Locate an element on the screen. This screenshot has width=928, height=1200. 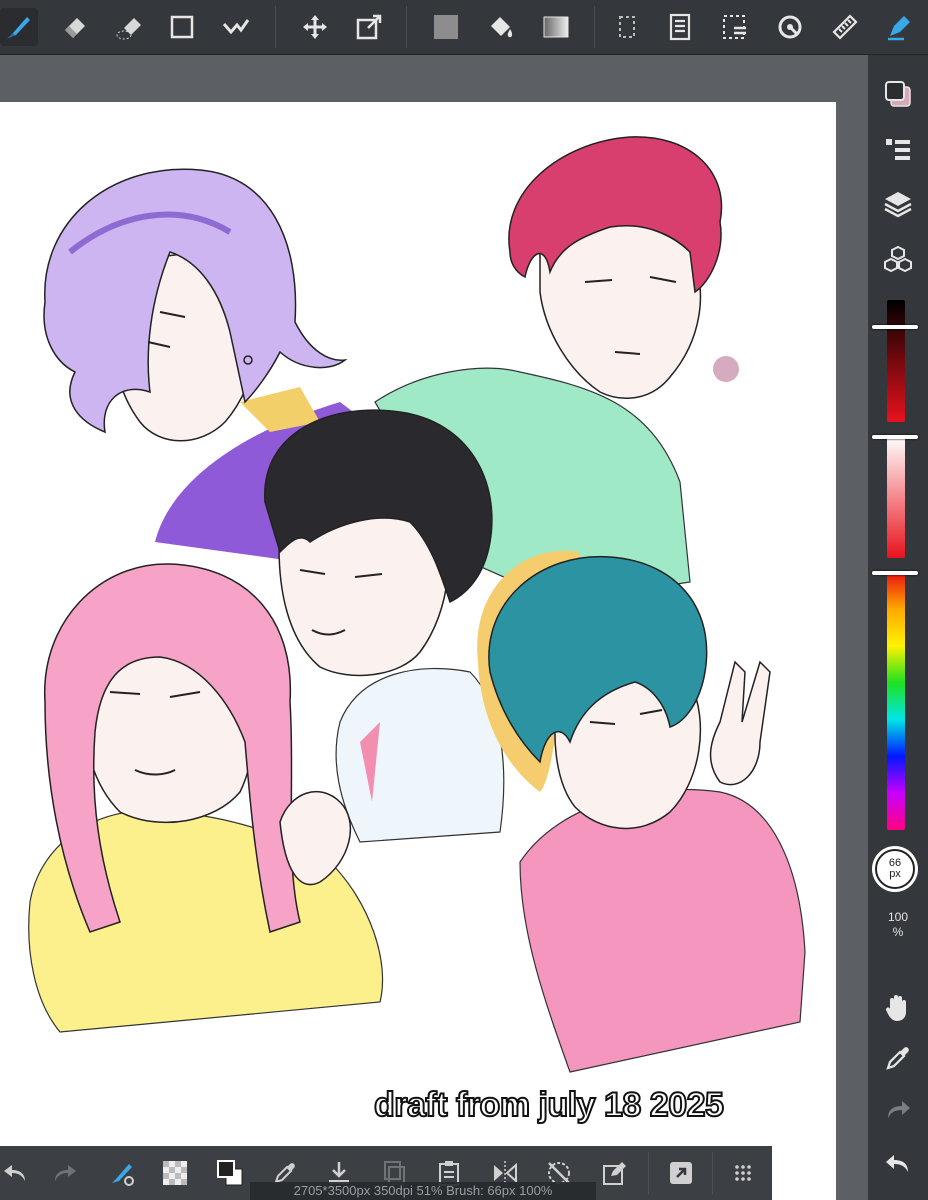
list-menu-icon is located at coordinates (898, 149).